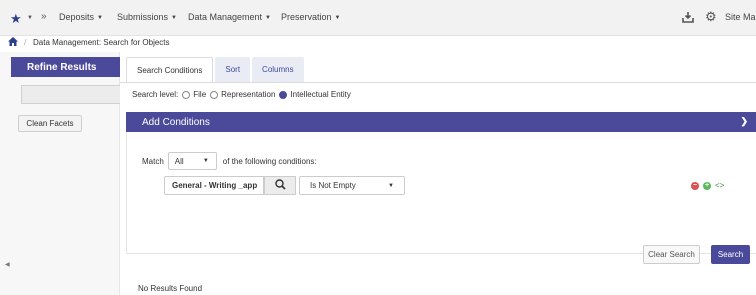 This screenshot has width=756, height=295. What do you see at coordinates (248, 94) in the screenshot?
I see `radio-representation-label: Representation` at bounding box center [248, 94].